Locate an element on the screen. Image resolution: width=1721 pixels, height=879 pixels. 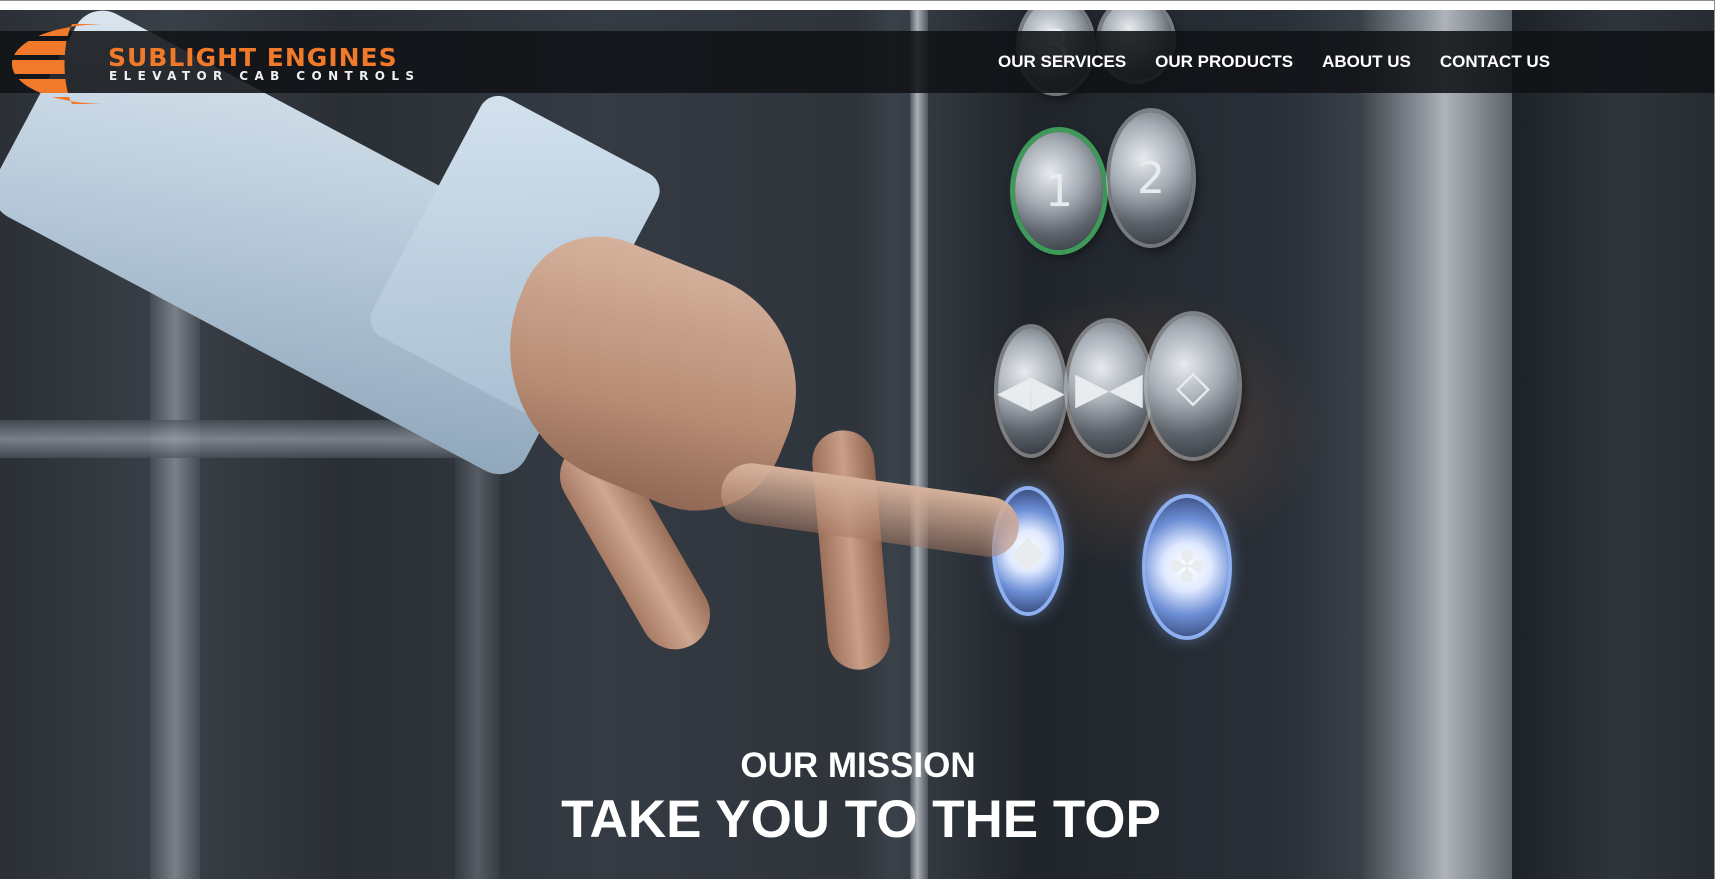
nav-about-us: ABOUT US is located at coordinates (1366, 62).